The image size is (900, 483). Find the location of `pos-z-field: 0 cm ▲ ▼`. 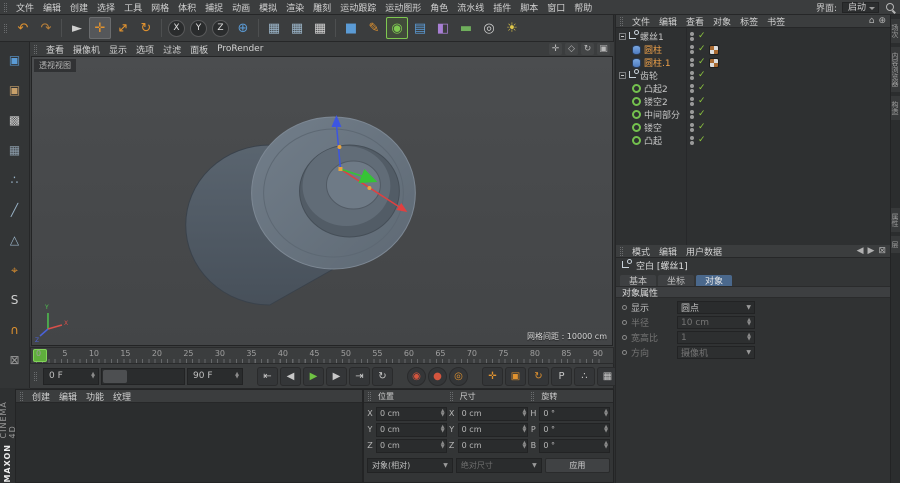

pos-z-field: 0 cm ▲ ▼ is located at coordinates (411, 445).